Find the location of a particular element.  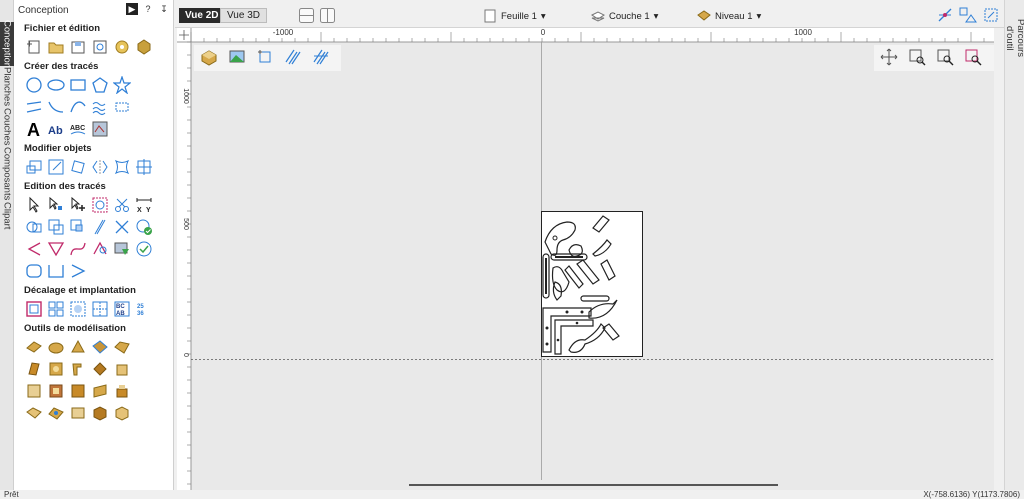

model-20-icon is located at coordinates (122, 413).